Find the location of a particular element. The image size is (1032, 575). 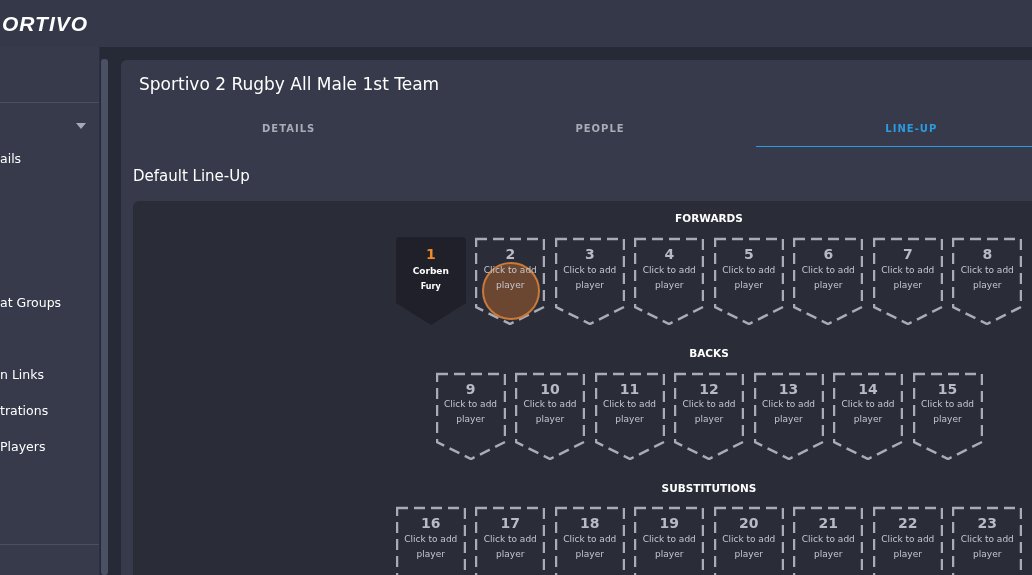

empty-player-slot: 13 Click to add player is located at coordinates (788, 415).